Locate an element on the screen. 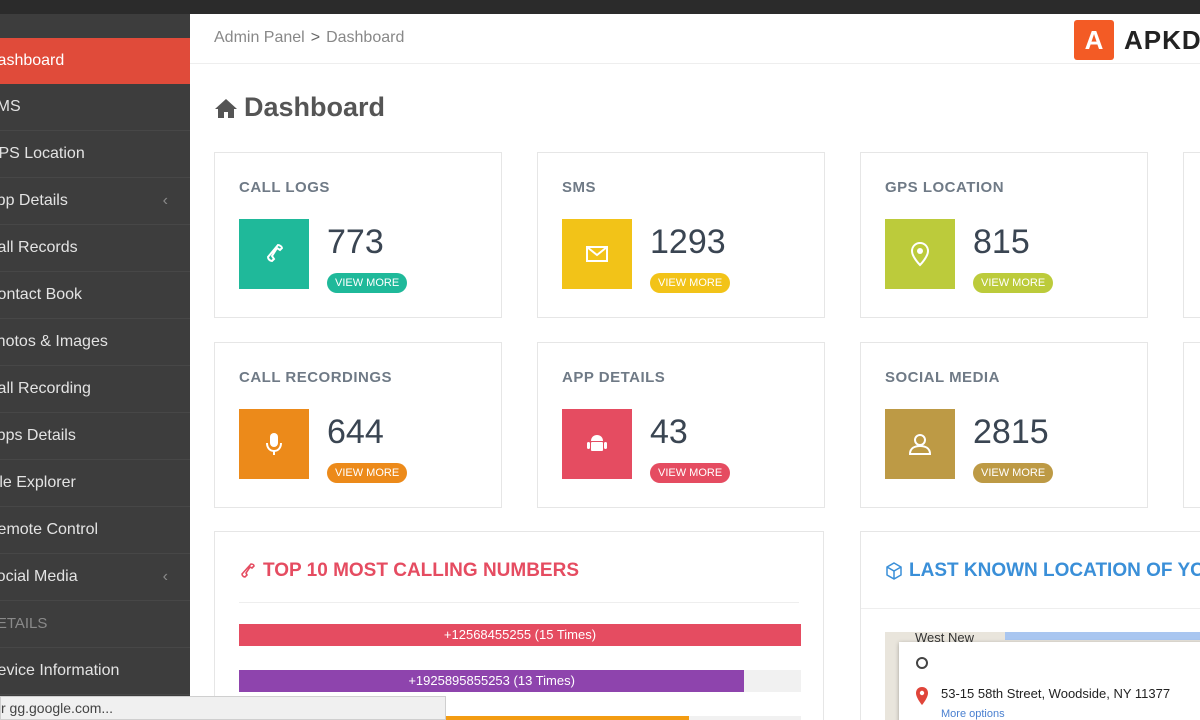 The image size is (1200, 720). sidebar-item-apps-details: Apps Details is located at coordinates (95, 436).